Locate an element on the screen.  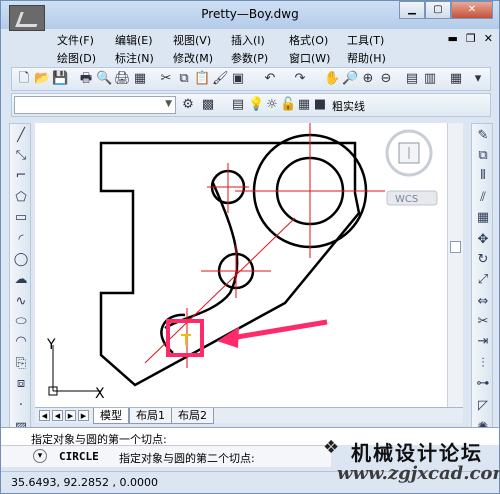
save-icon: 💾 is located at coordinates (60, 79).